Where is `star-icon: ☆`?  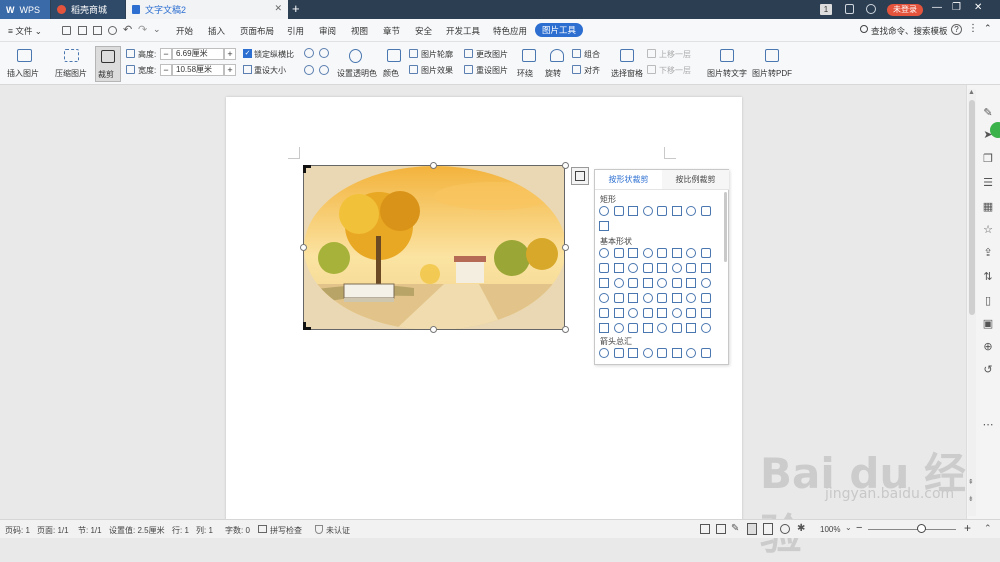
star-icon: ☆ is located at coordinates (988, 230).